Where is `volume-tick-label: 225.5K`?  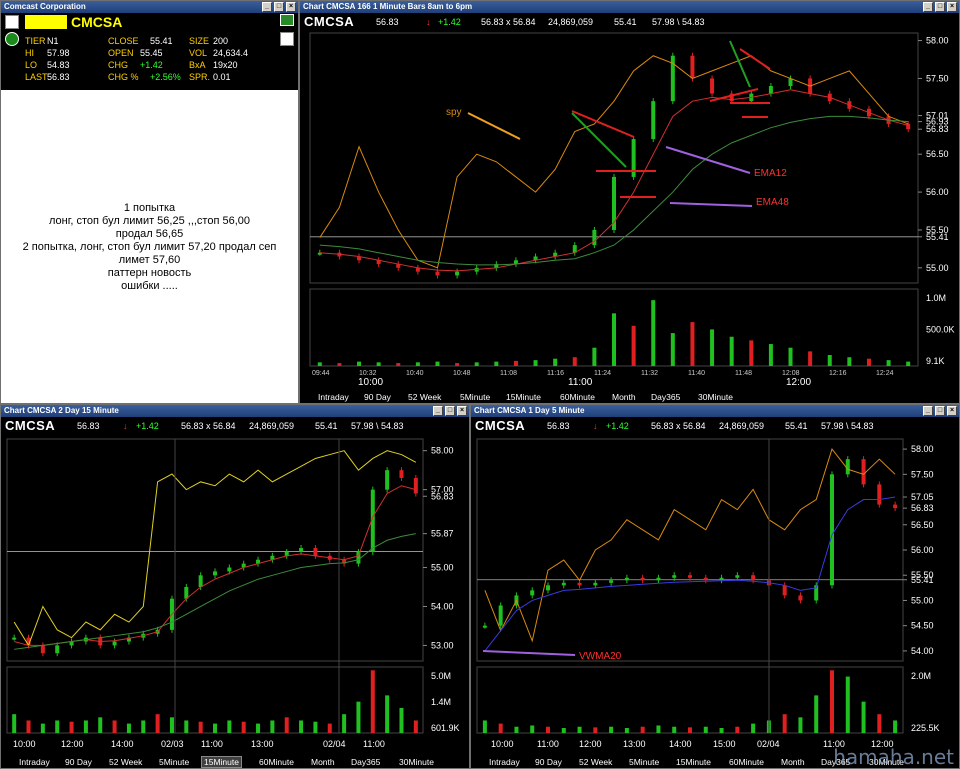 volume-tick-label: 225.5K is located at coordinates (925, 728).